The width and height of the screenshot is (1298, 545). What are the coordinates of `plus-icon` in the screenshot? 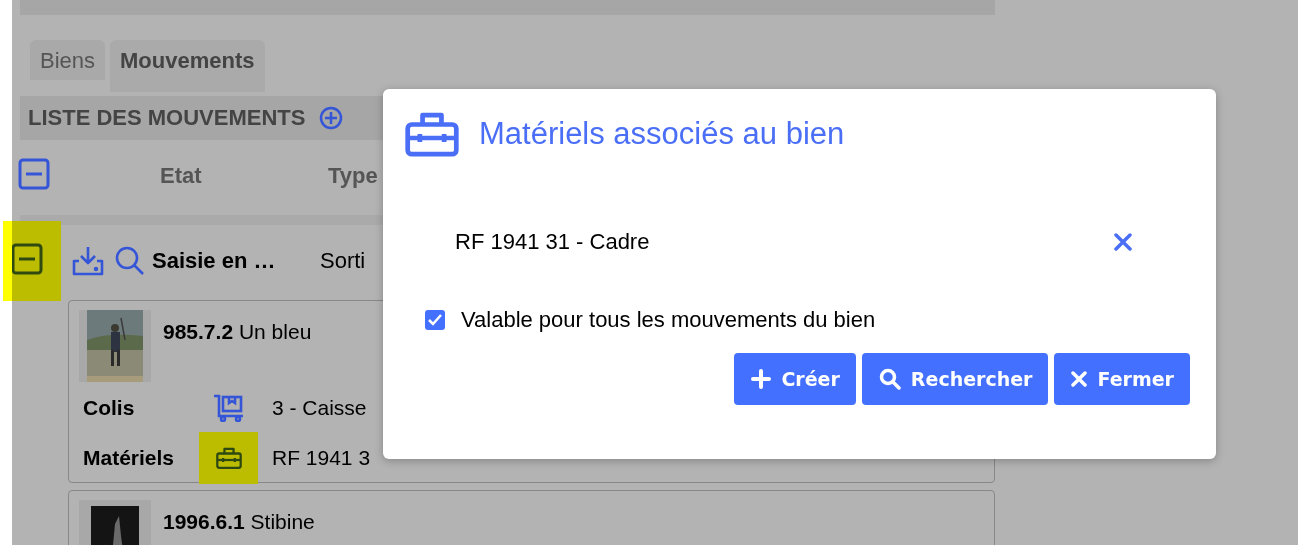 It's located at (761, 378).